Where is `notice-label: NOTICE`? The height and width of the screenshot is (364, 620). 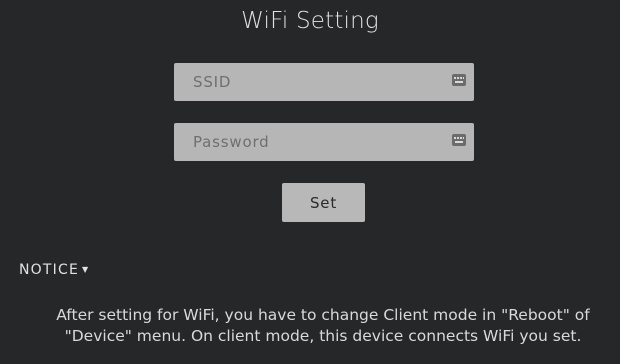 notice-label: NOTICE is located at coordinates (49, 270).